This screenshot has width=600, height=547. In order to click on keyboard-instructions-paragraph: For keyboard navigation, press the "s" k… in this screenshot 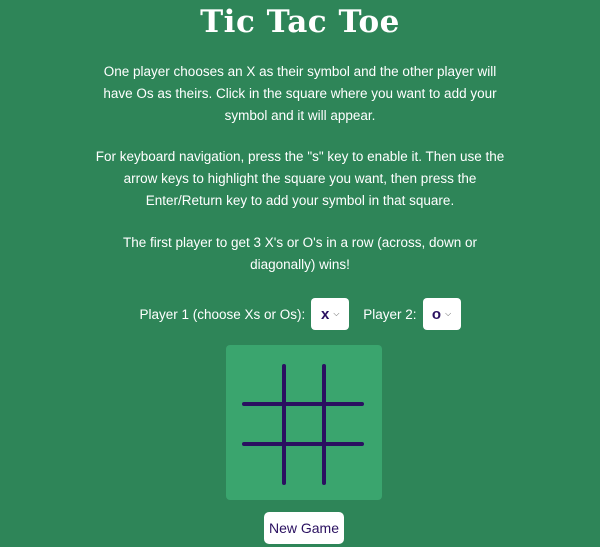, I will do `click(300, 178)`.